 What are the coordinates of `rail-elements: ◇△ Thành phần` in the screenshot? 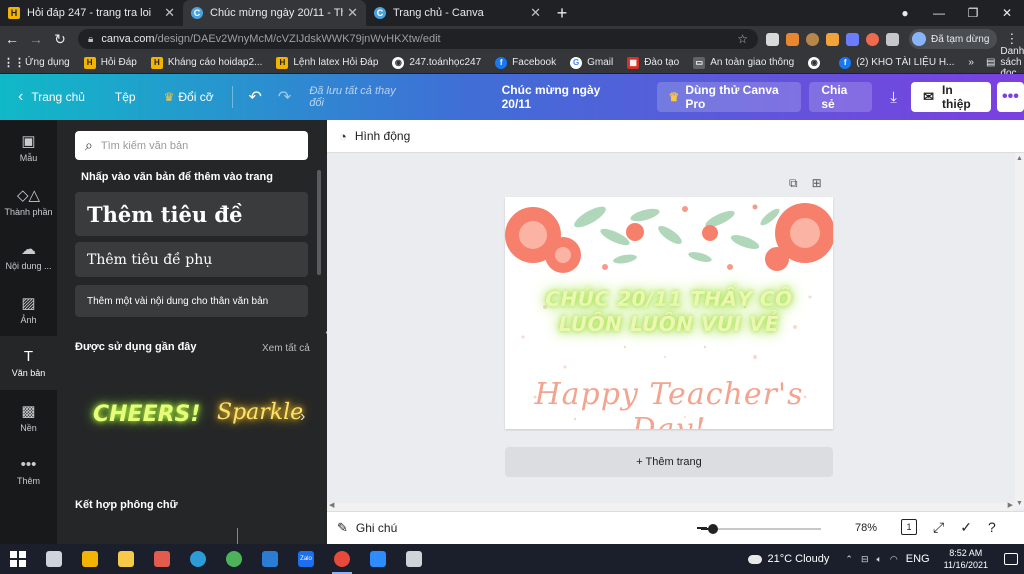 It's located at (28, 201).